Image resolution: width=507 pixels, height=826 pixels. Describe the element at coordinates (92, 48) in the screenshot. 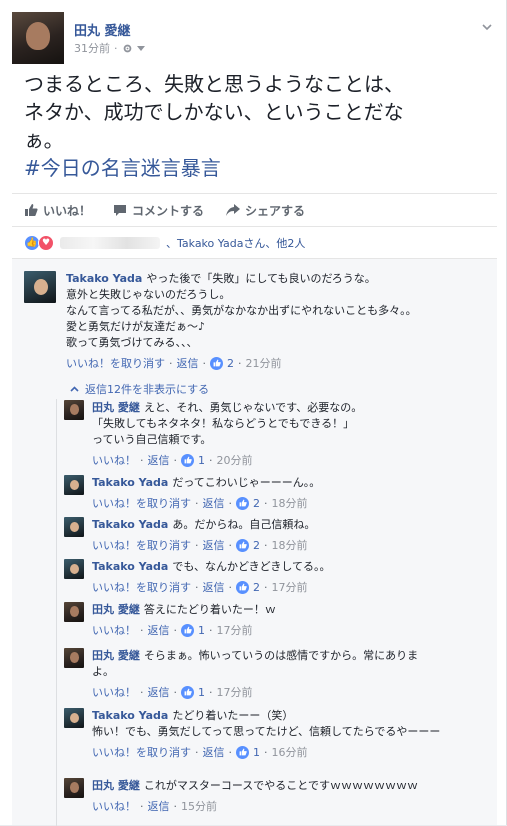

I see `post-time: 31分前` at that location.